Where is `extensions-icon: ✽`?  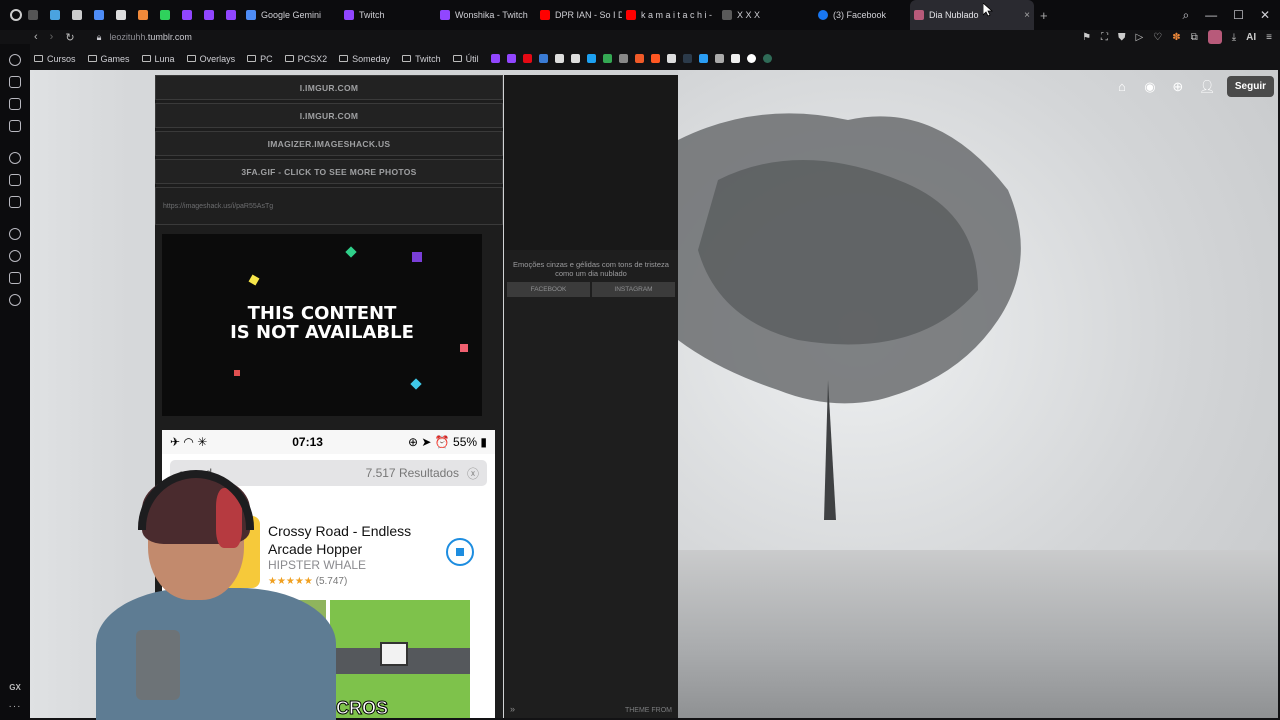 extensions-icon: ✽ is located at coordinates (1176, 37).